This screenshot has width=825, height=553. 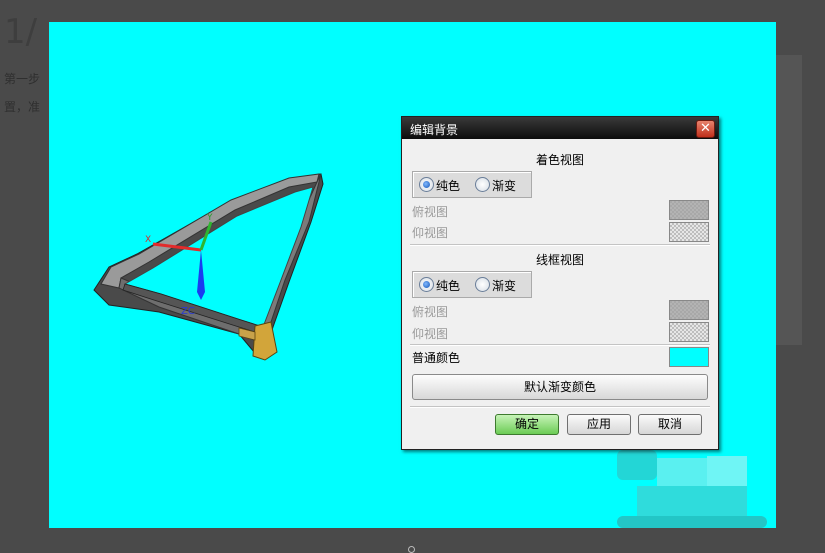 I want to click on shaded-bottom-view-color, so click(x=689, y=232).